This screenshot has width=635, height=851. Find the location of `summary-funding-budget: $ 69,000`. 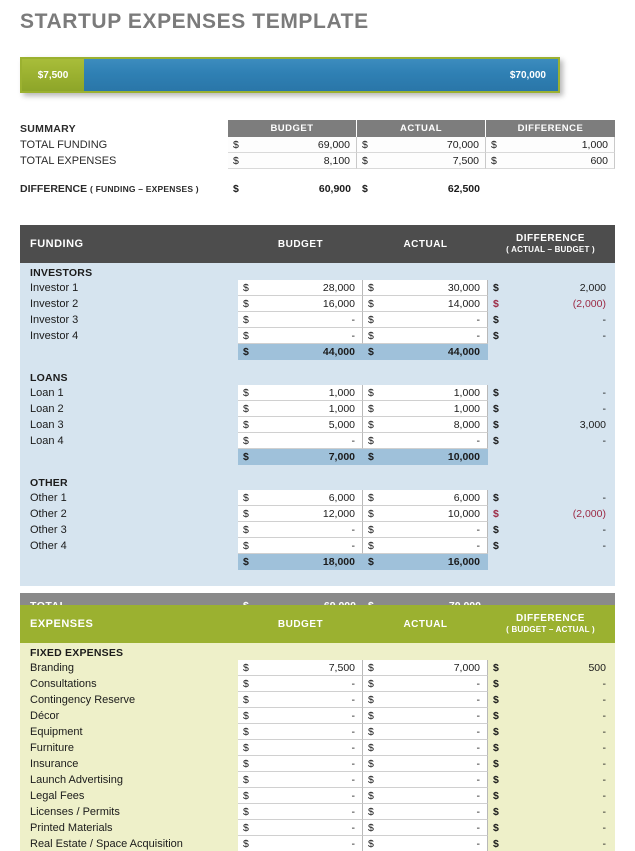

summary-funding-budget: $ 69,000 is located at coordinates (292, 145).